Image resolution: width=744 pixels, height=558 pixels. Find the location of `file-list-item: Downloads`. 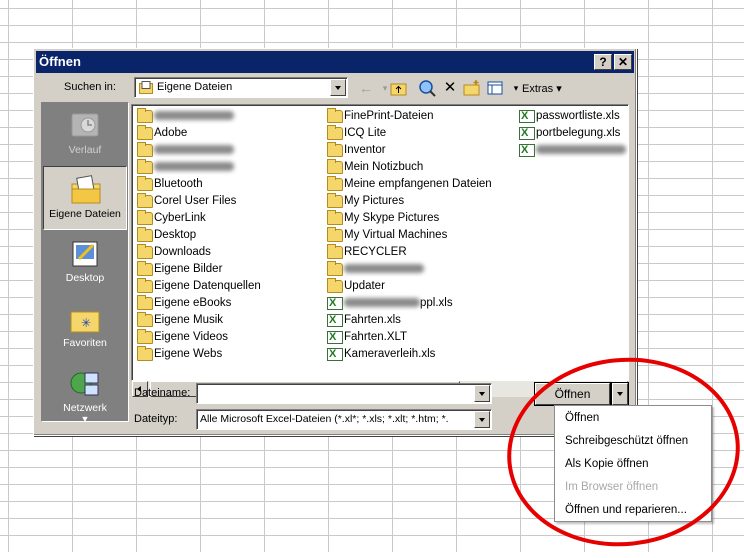

file-list-item: Downloads is located at coordinates (229, 252).